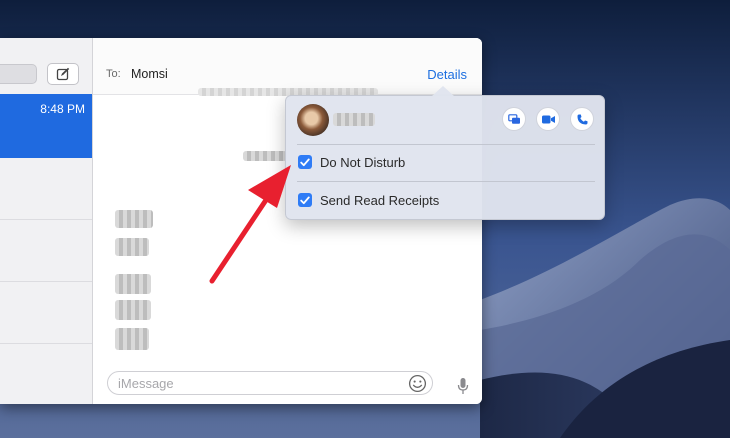 The image size is (730, 438). I want to click on conversation-time: 8:48 PM, so click(62, 109).